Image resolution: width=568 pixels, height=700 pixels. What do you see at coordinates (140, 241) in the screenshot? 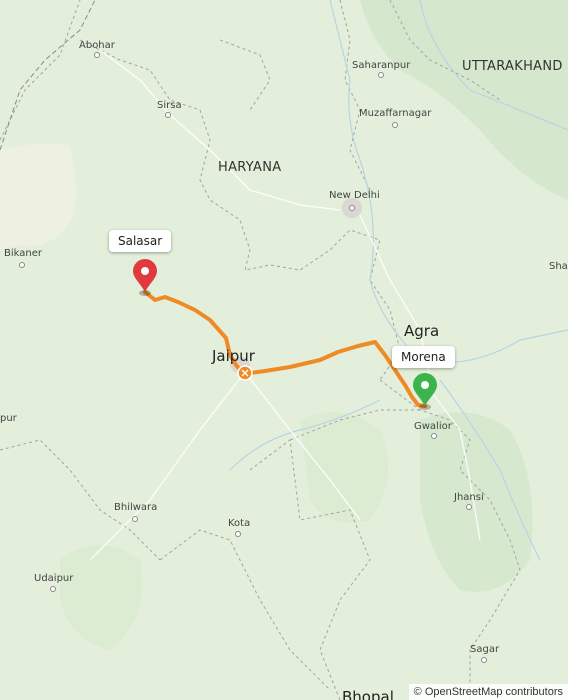
I see `end-marker-label: Salasar` at bounding box center [140, 241].